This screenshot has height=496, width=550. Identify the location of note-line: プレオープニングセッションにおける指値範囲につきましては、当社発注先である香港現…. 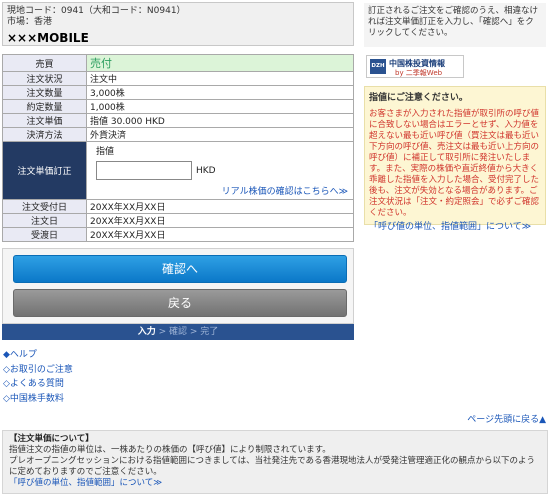
(272, 466).